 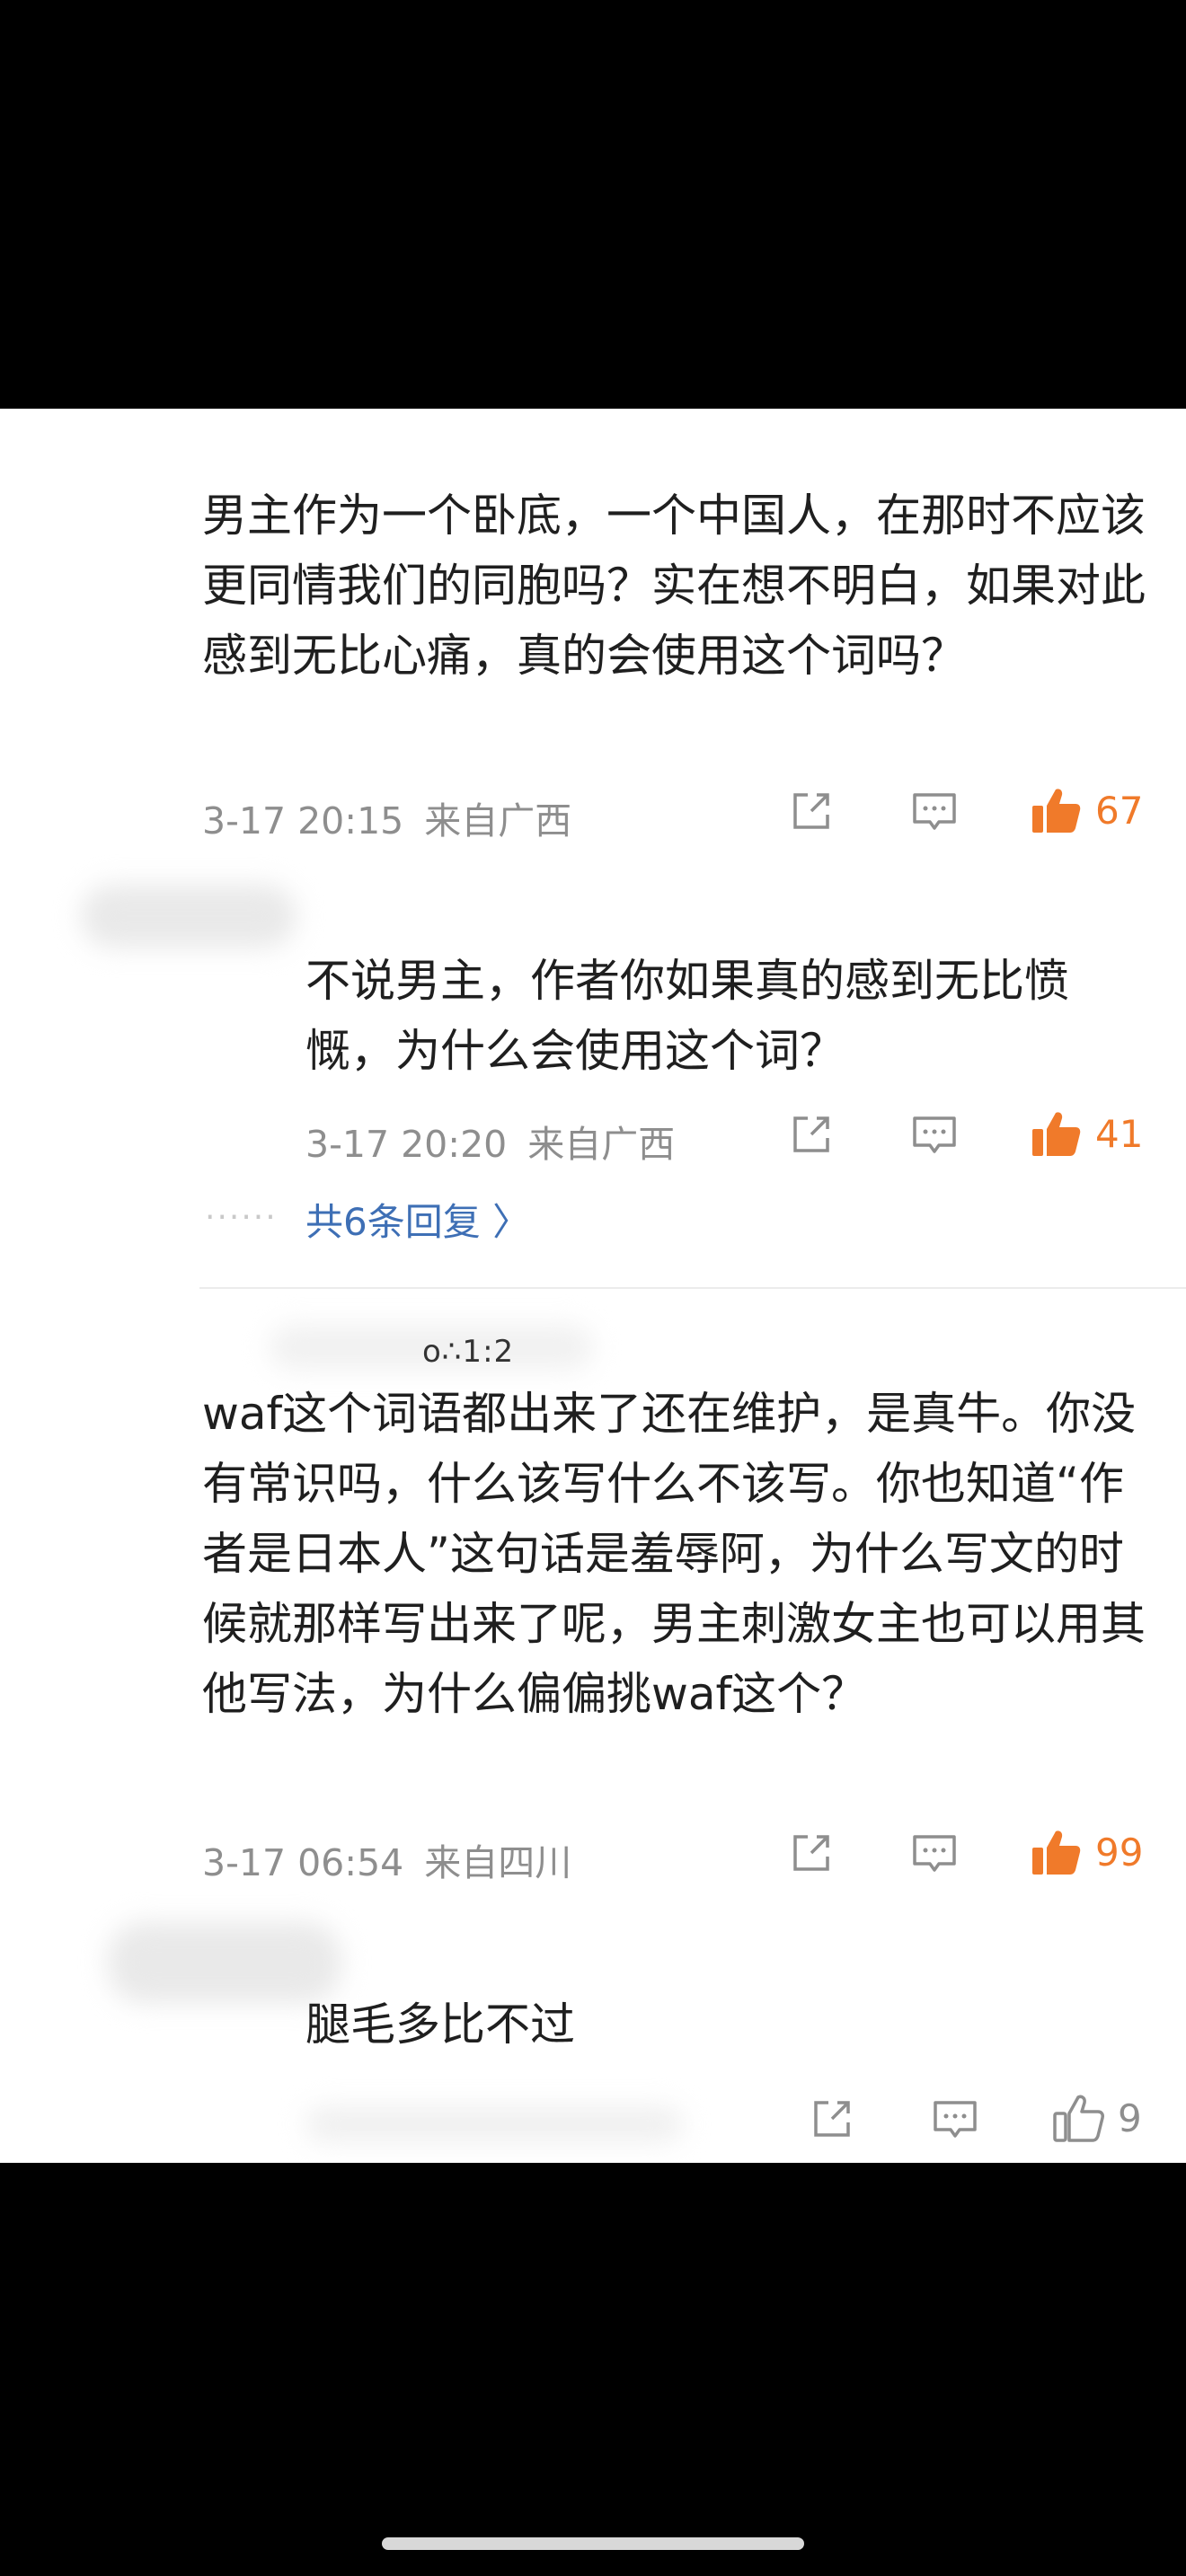 I want to click on reply-1-like-button: 41, so click(x=1086, y=1133).